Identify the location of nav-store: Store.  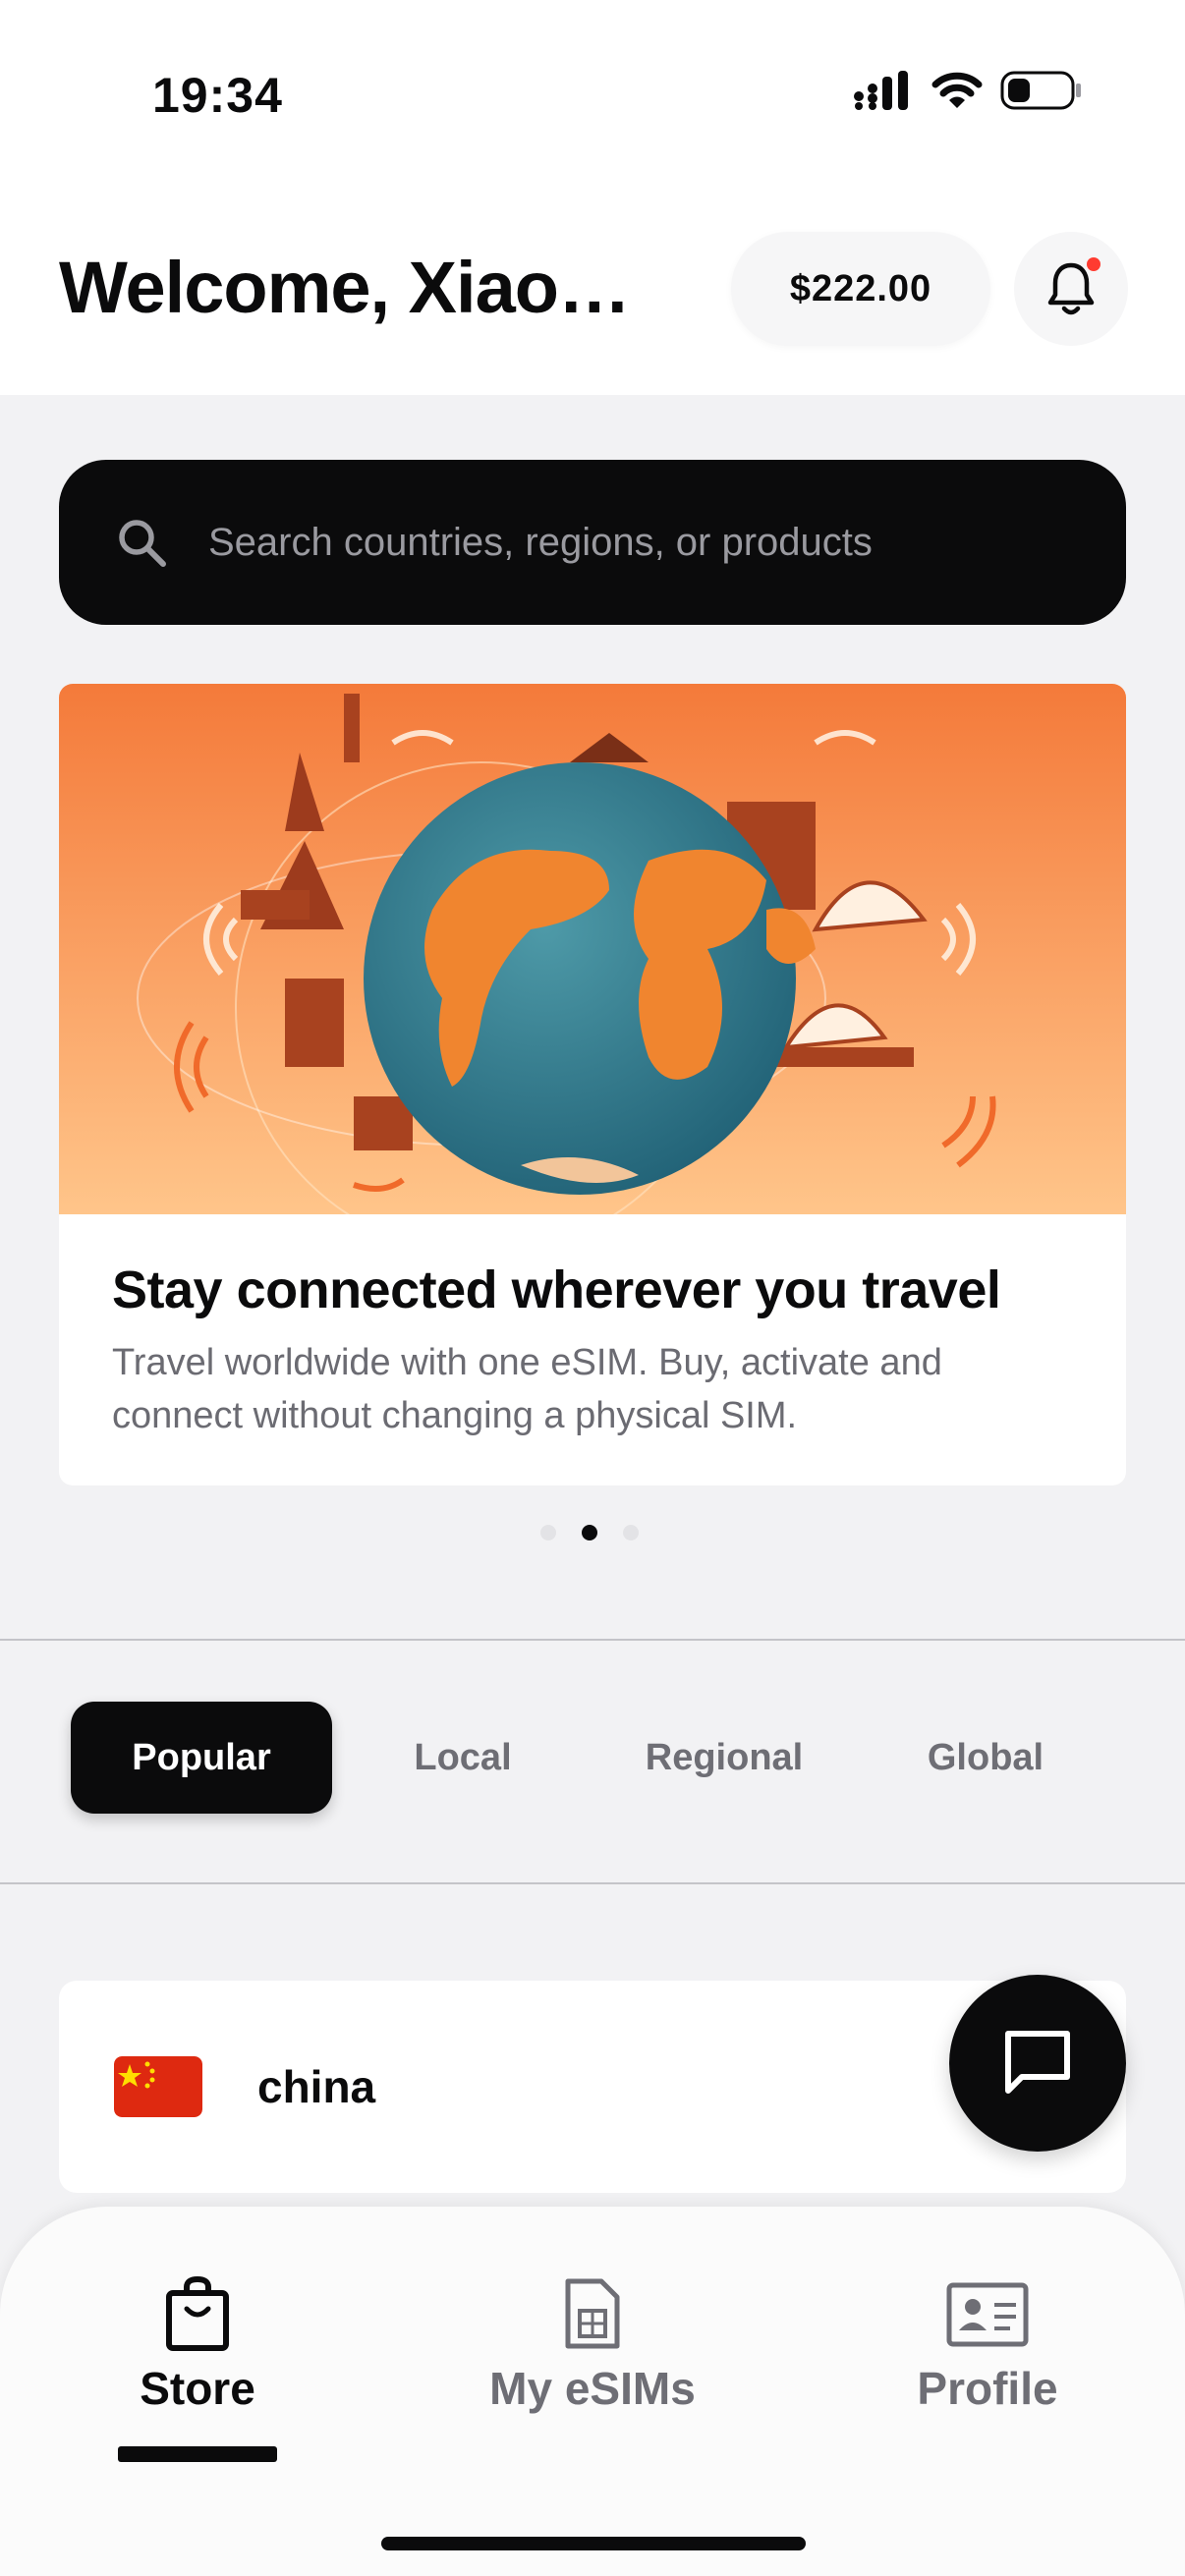
(198, 2345).